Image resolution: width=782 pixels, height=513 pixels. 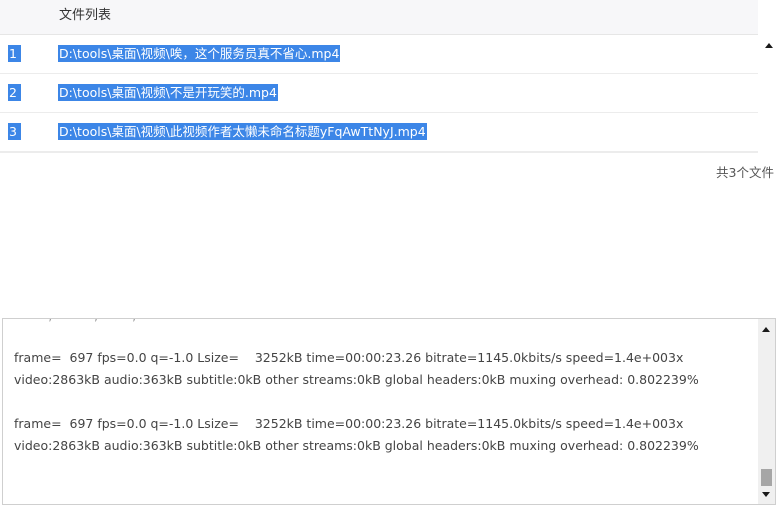 What do you see at coordinates (199, 53) in the screenshot?
I see `file-path: D:\tools\桌面\视频\唉，这个服务员真不省心.mp4` at bounding box center [199, 53].